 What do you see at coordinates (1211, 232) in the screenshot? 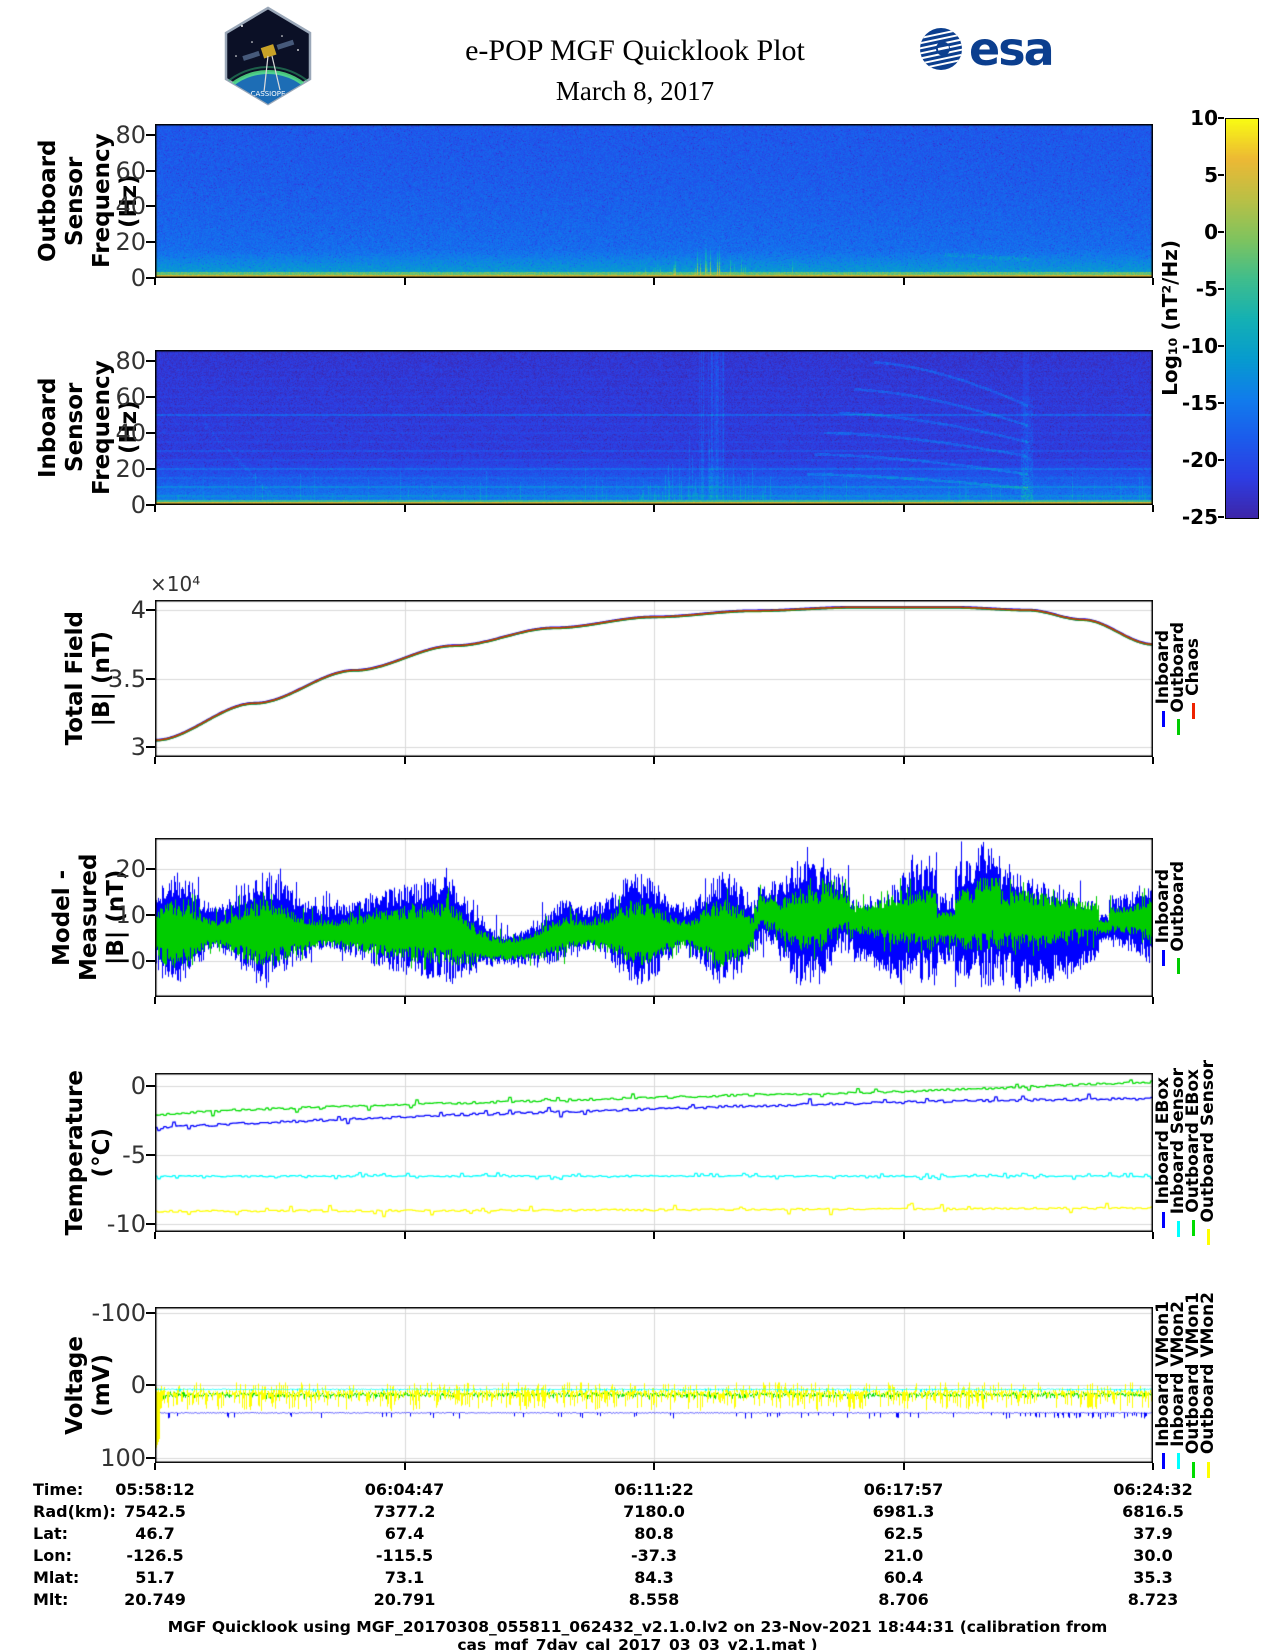
I see `colorbar-tick-label: 0` at bounding box center [1211, 232].